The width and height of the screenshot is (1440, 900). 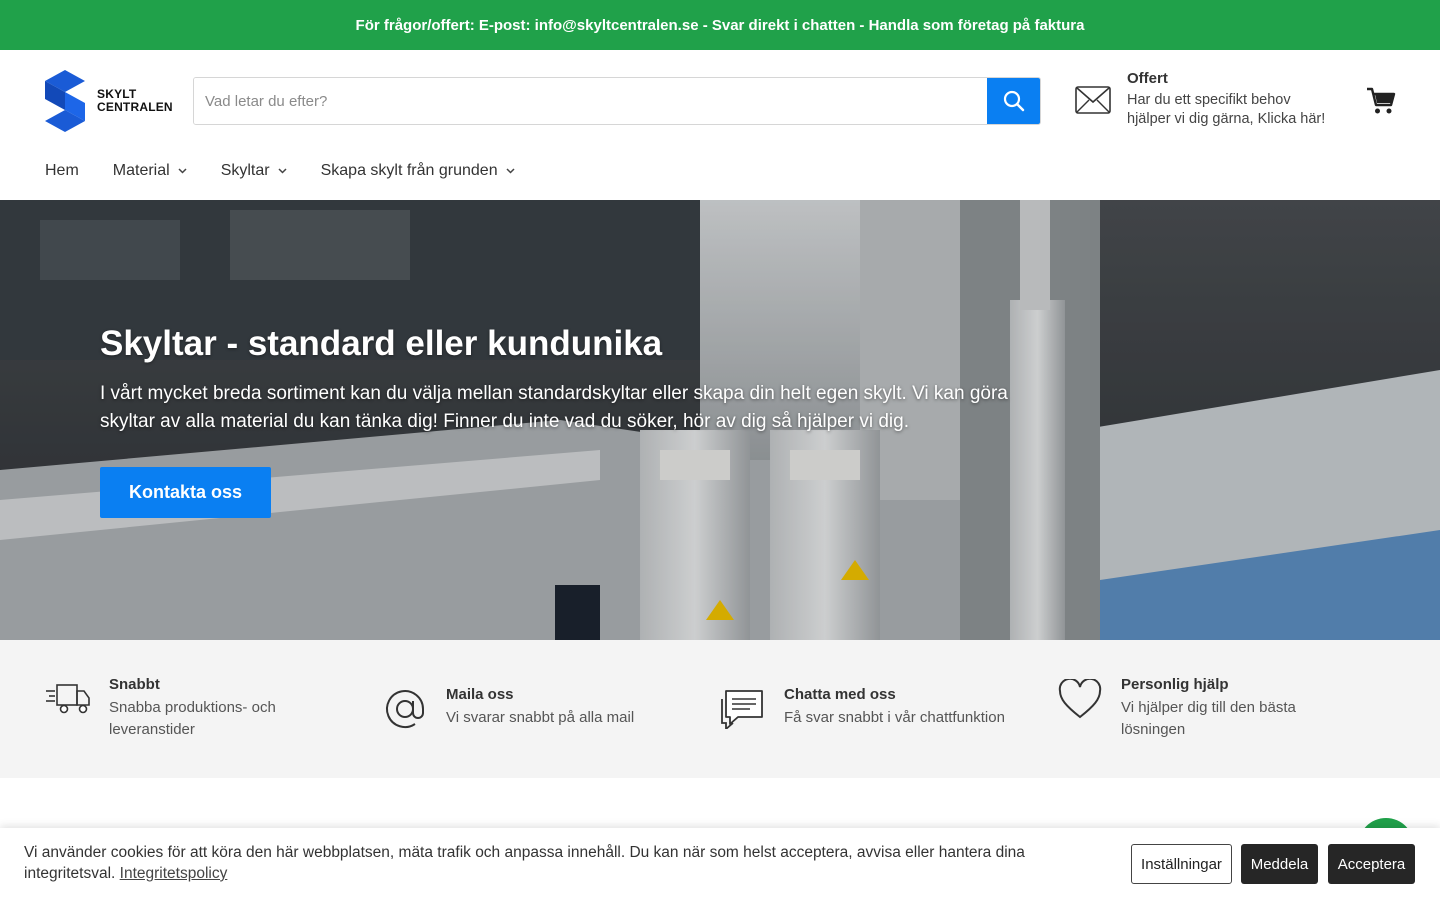 I want to click on nav-item-hem: Hem, so click(x=62, y=171).